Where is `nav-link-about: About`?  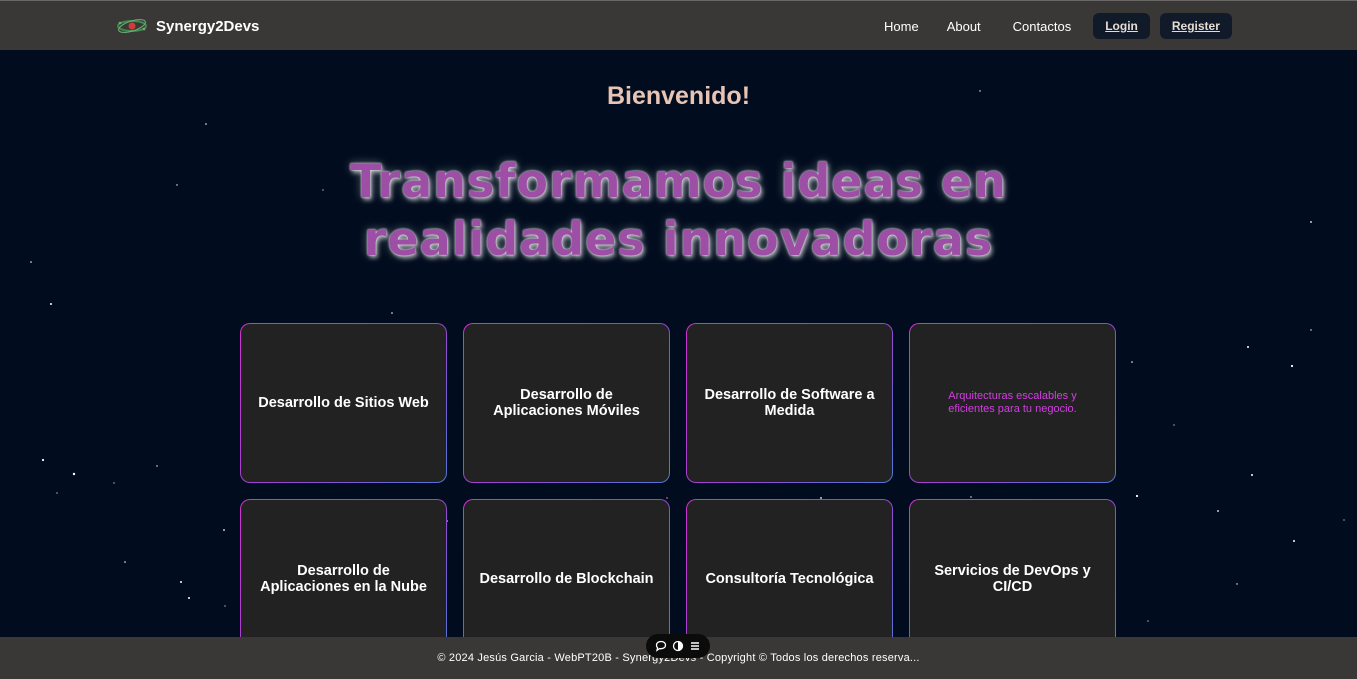 nav-link-about: About is located at coordinates (966, 26).